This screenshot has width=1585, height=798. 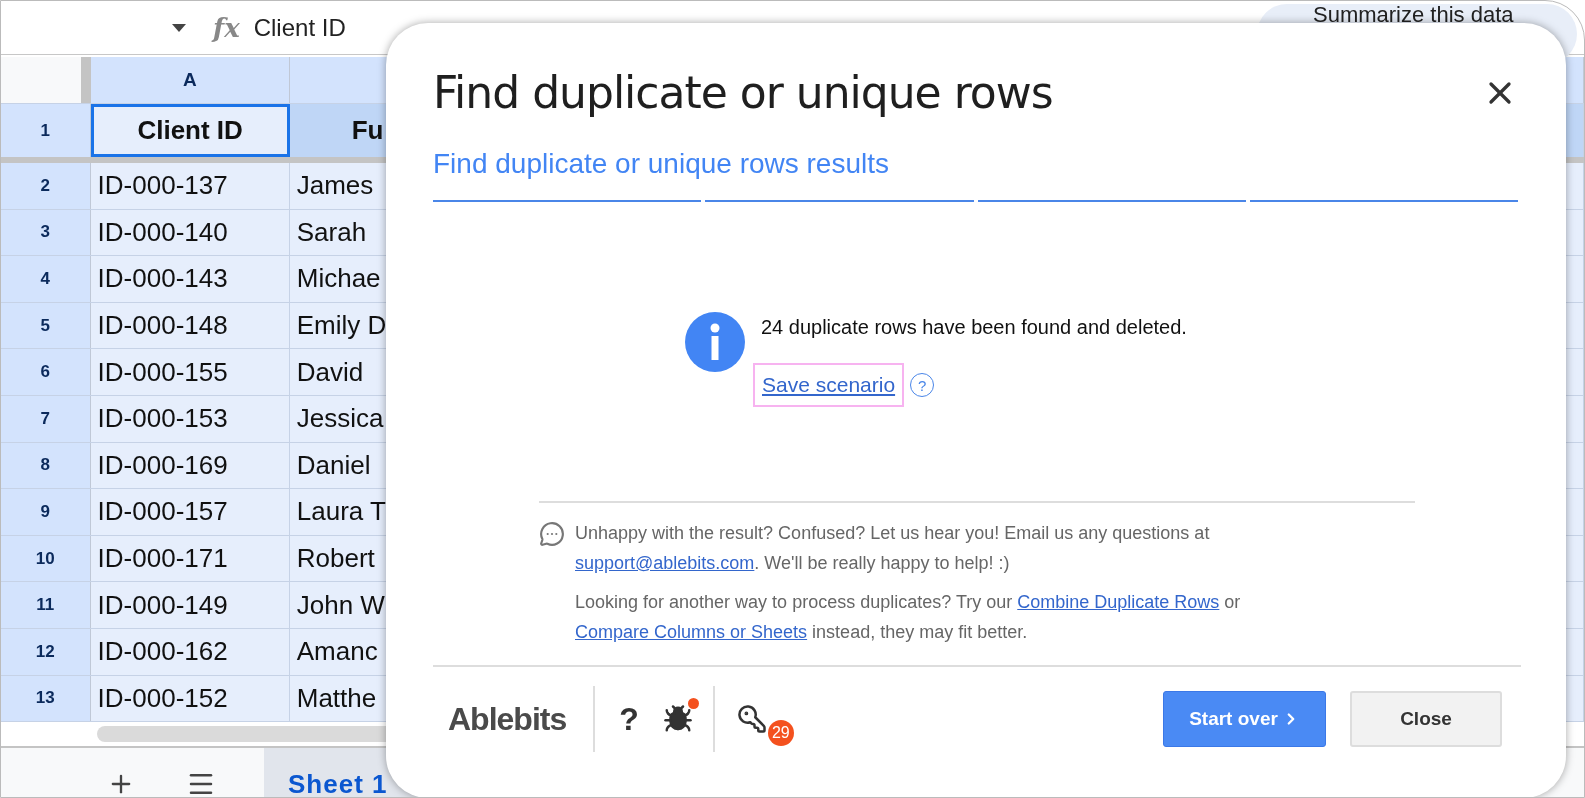 What do you see at coordinates (190, 558) in the screenshot?
I see `table-cell: ID-000-171` at bounding box center [190, 558].